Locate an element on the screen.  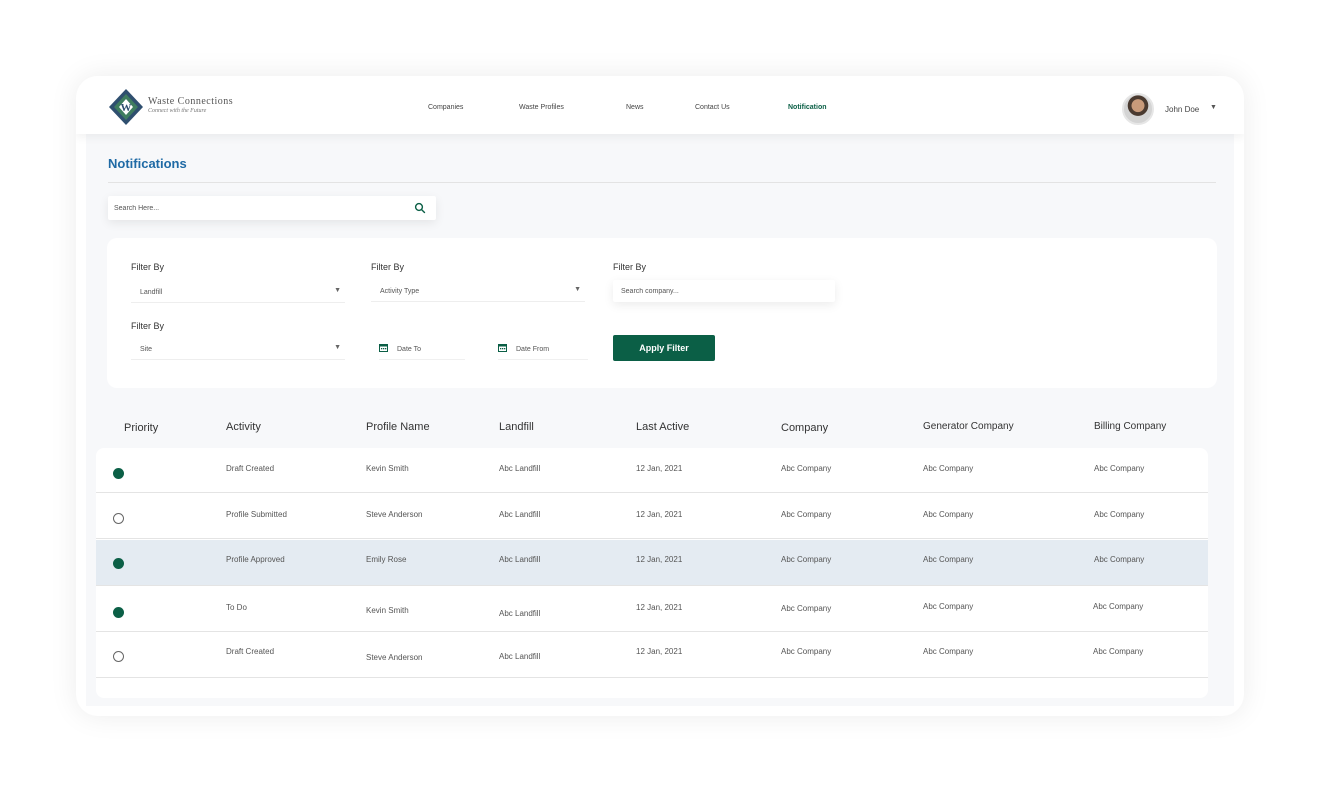
nav-companies: Companies is located at coordinates (445, 107).